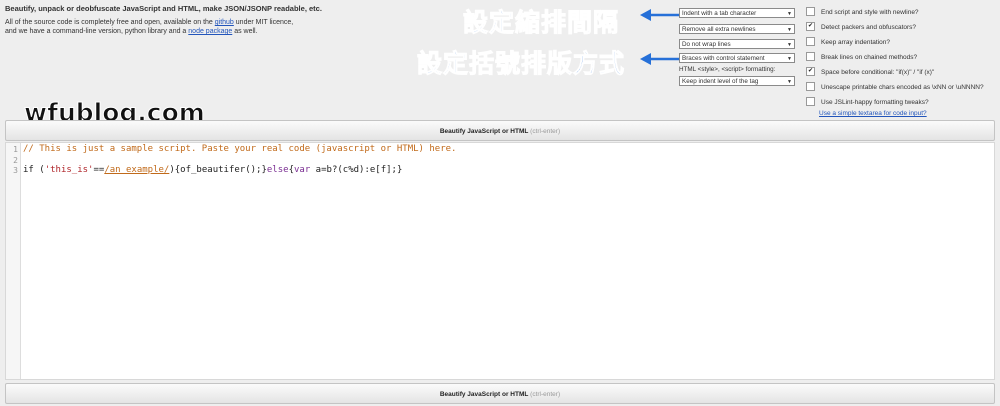 This screenshot has height=406, width=1000. What do you see at coordinates (356, 170) in the screenshot?
I see `code-token: a=b?(c%d):e[f];}` at bounding box center [356, 170].